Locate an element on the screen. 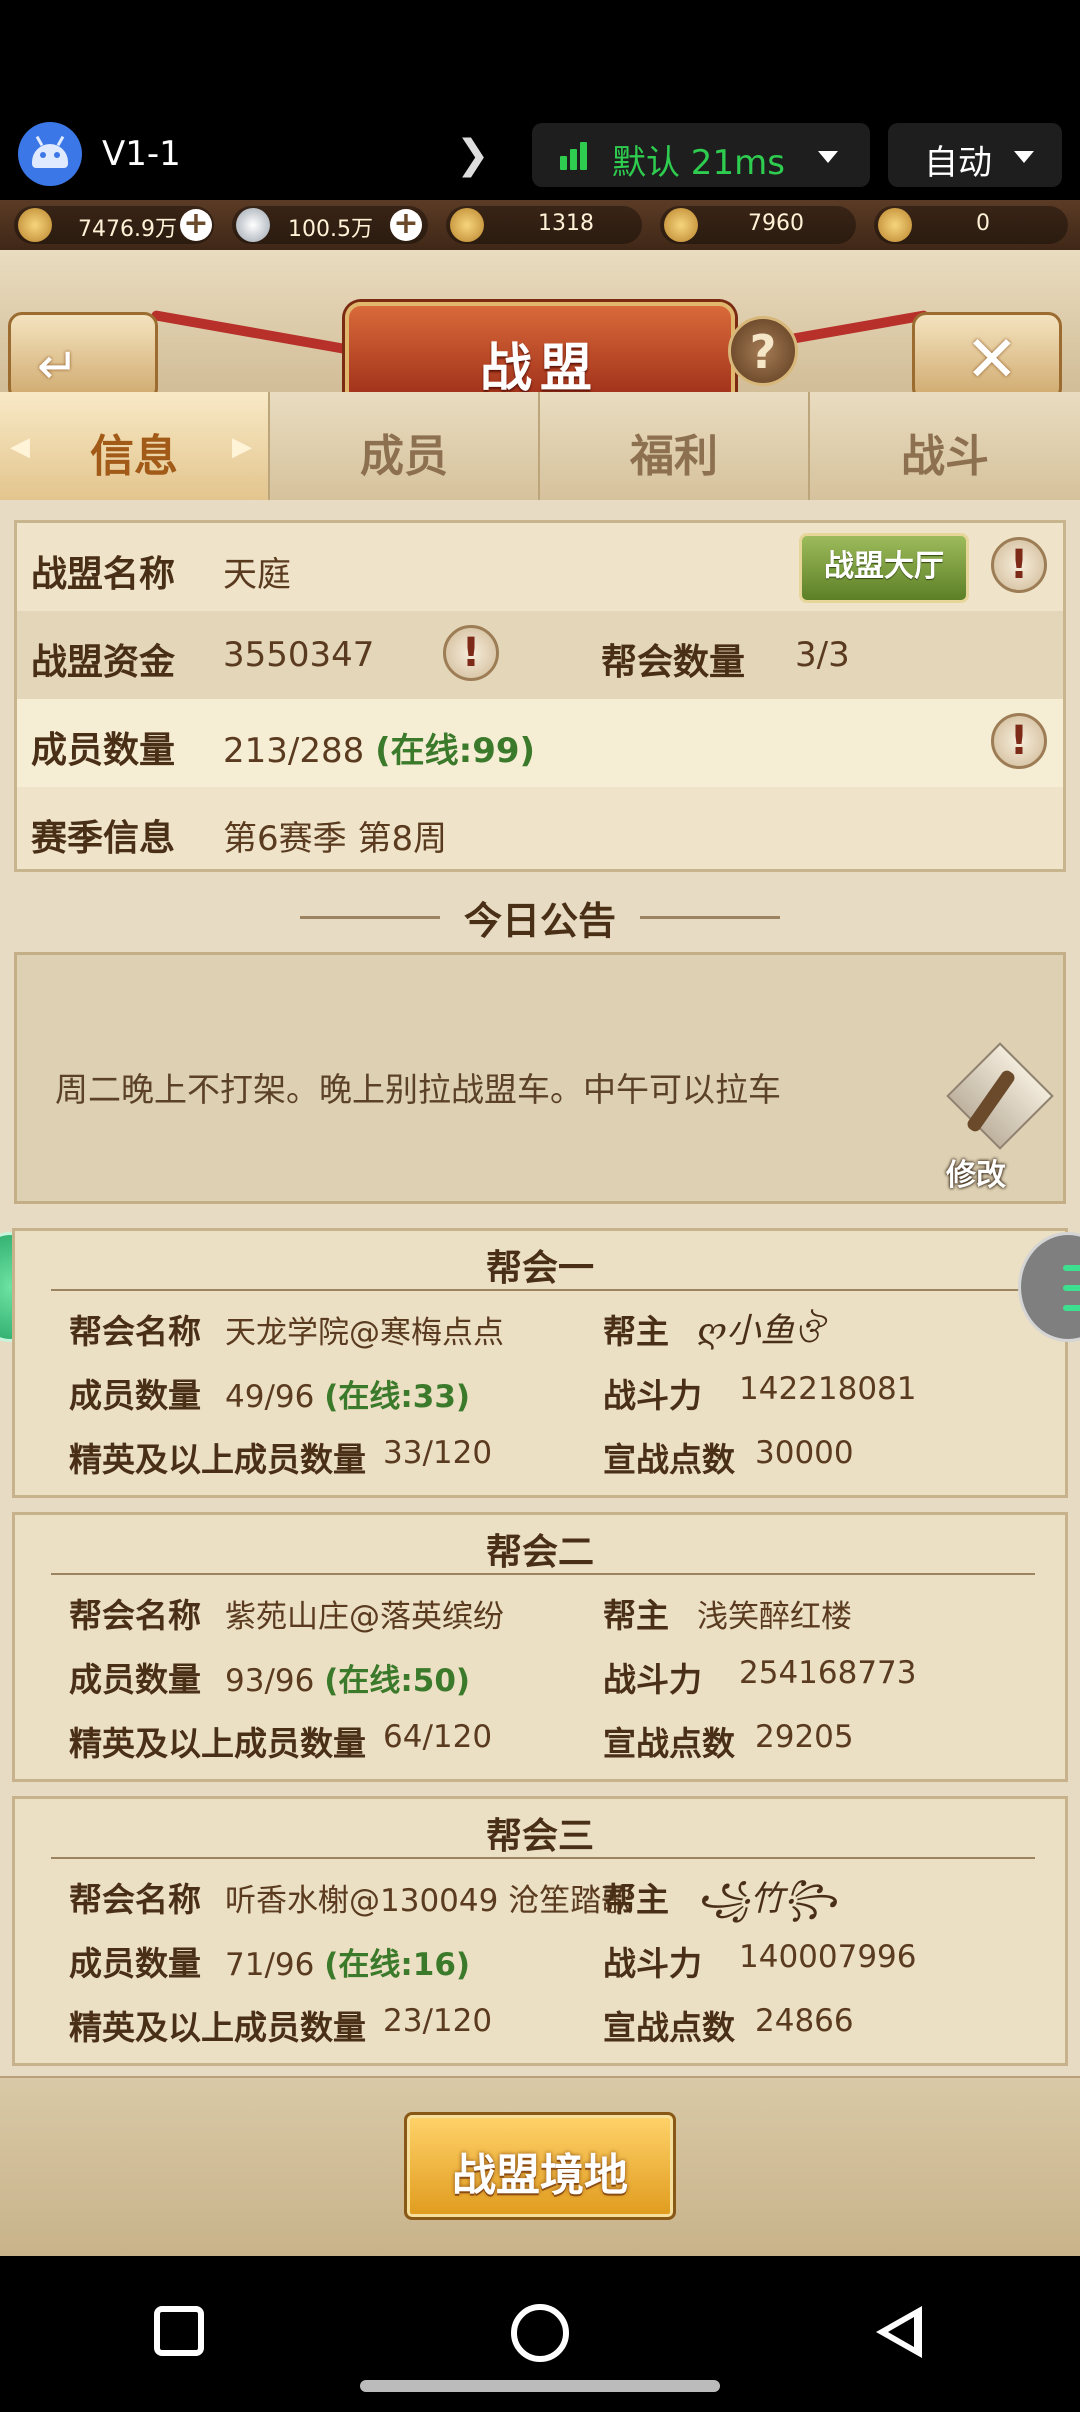  members-online: (在线:99) is located at coordinates (455, 751).